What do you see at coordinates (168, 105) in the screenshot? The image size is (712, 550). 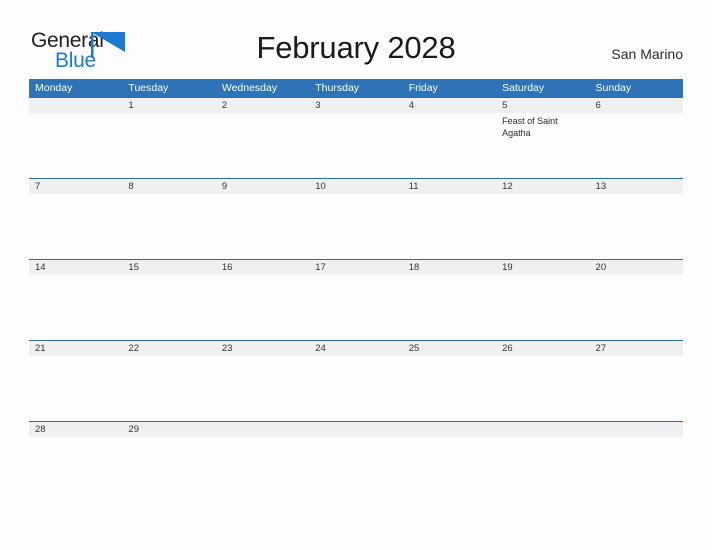 I see `day-number: 1` at bounding box center [168, 105].